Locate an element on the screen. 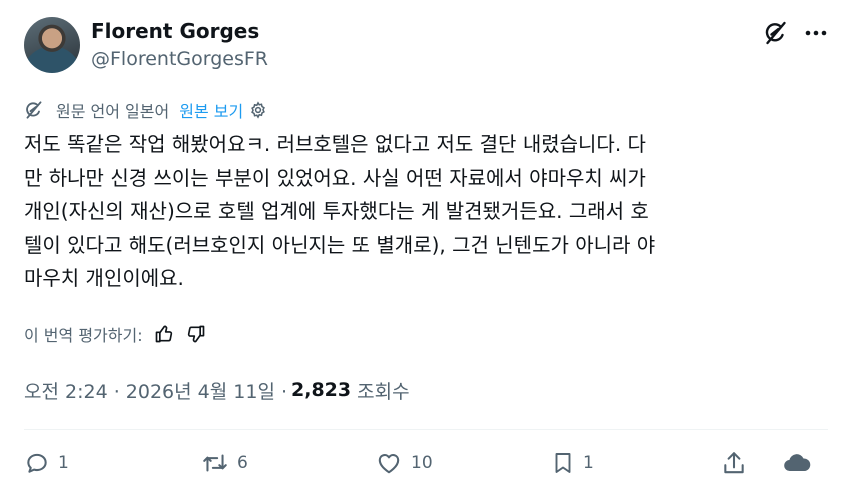 Image resolution: width=850 pixels, height=498 pixels. bookmark-button: 1 is located at coordinates (572, 463).